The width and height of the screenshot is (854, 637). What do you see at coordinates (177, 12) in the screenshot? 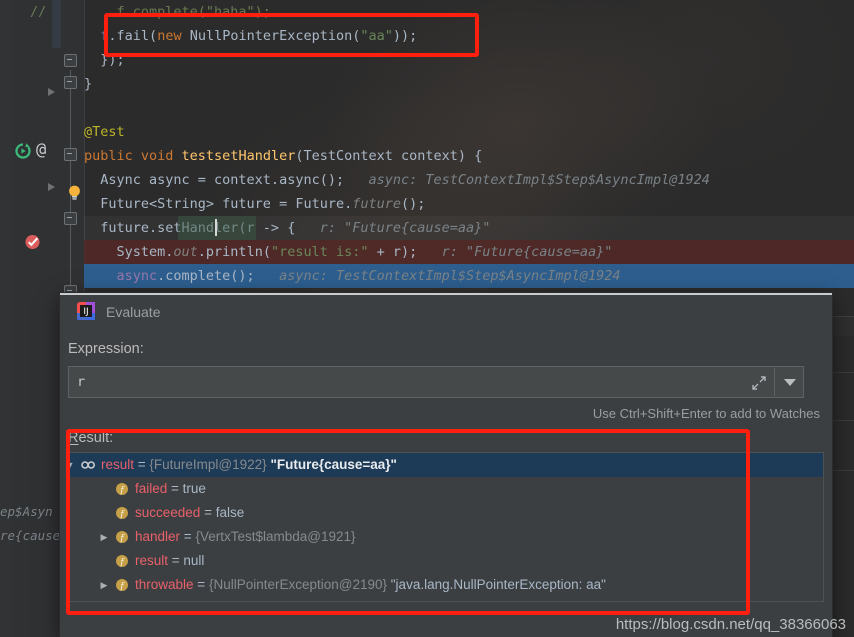
I see `code-line: f.complete("haha");` at bounding box center [177, 12].